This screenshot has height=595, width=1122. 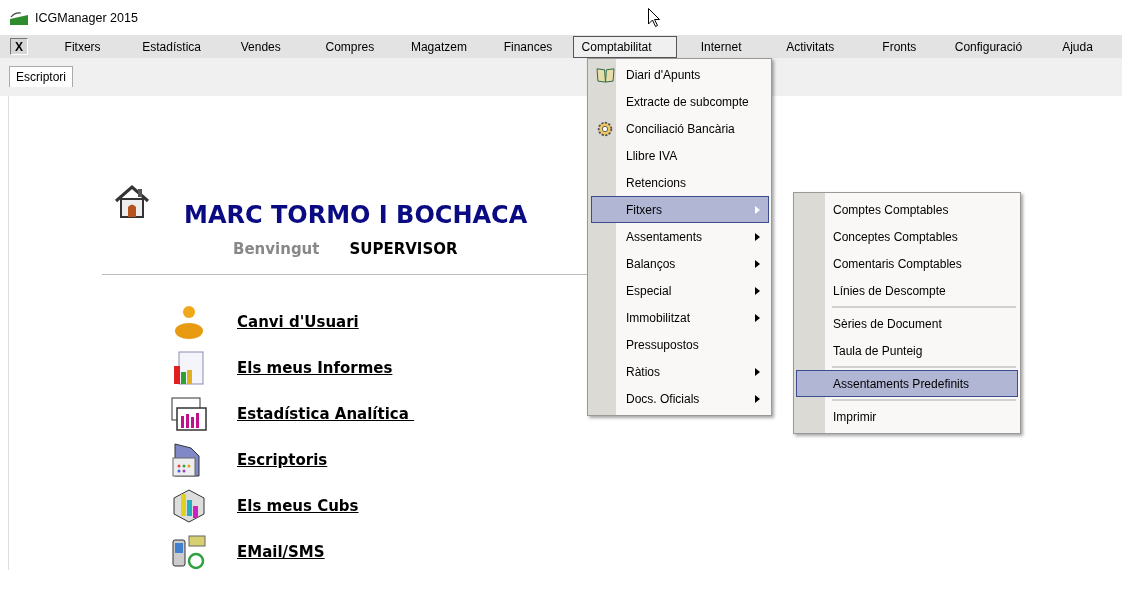 What do you see at coordinates (907, 290) in the screenshot?
I see `menu-item: Línies de Descompte` at bounding box center [907, 290].